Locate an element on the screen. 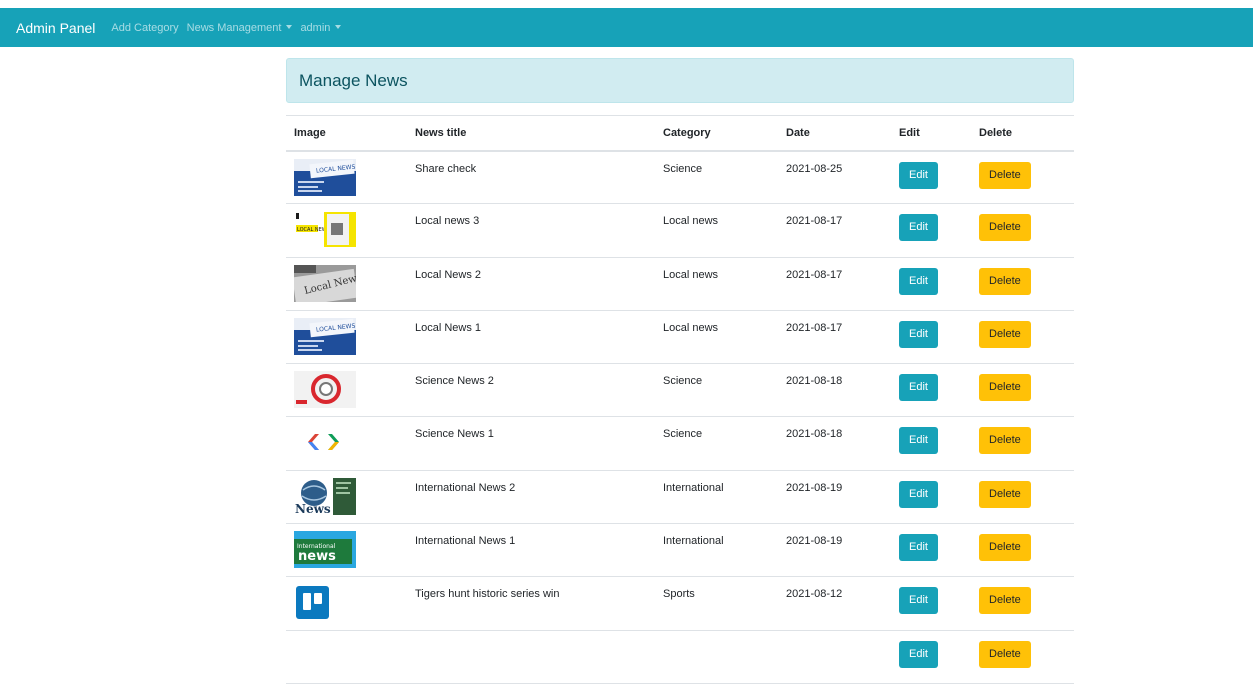  news-title-cell: Local News 2 is located at coordinates (448, 274).